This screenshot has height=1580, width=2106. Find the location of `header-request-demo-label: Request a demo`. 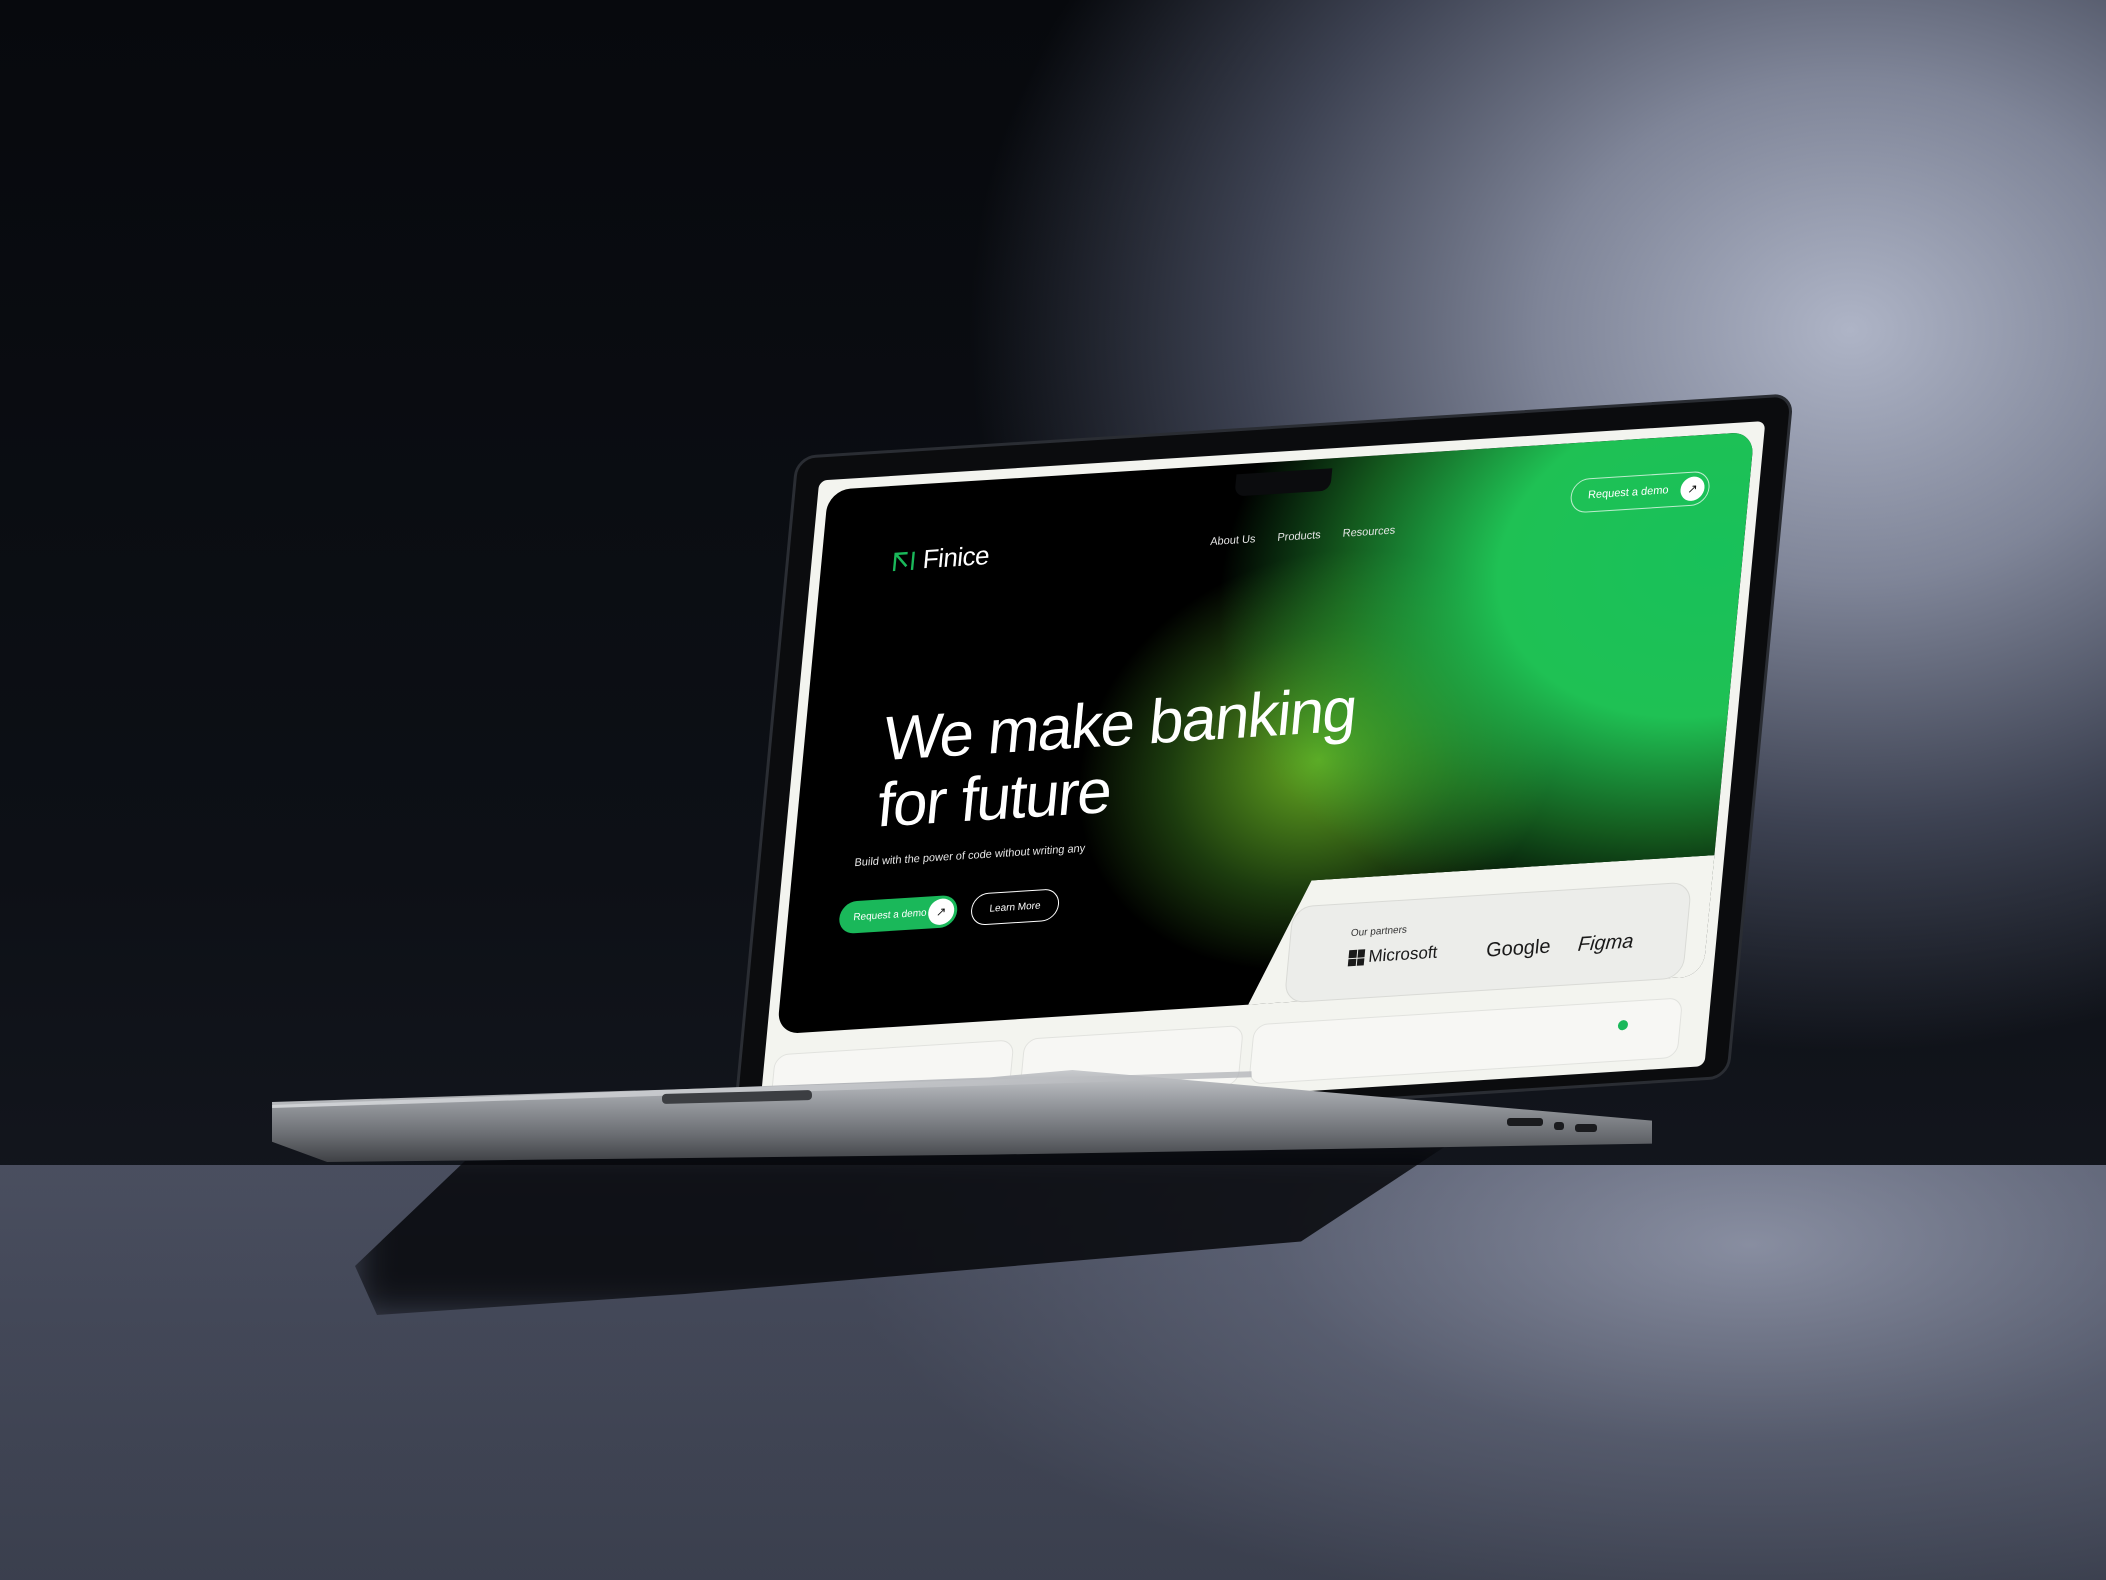

header-request-demo-label: Request a demo is located at coordinates (1628, 493).